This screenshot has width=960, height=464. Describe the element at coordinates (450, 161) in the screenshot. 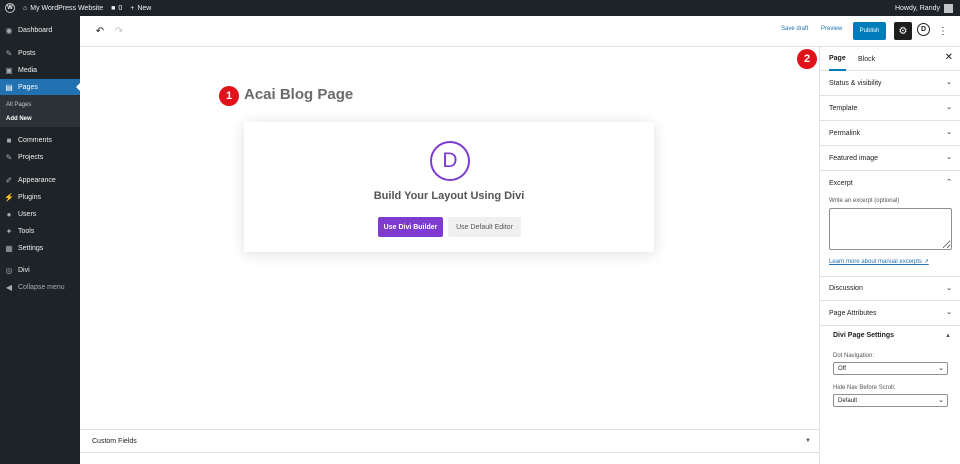

I see `divi-logo-icon: D` at that location.